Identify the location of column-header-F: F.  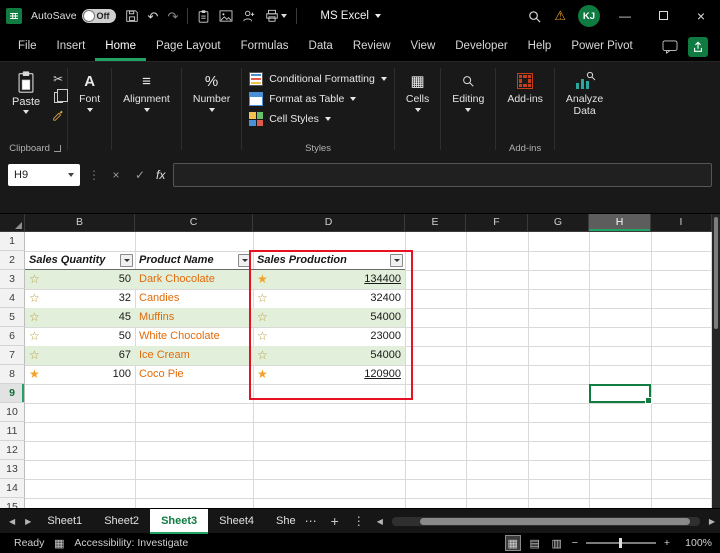
(497, 223).